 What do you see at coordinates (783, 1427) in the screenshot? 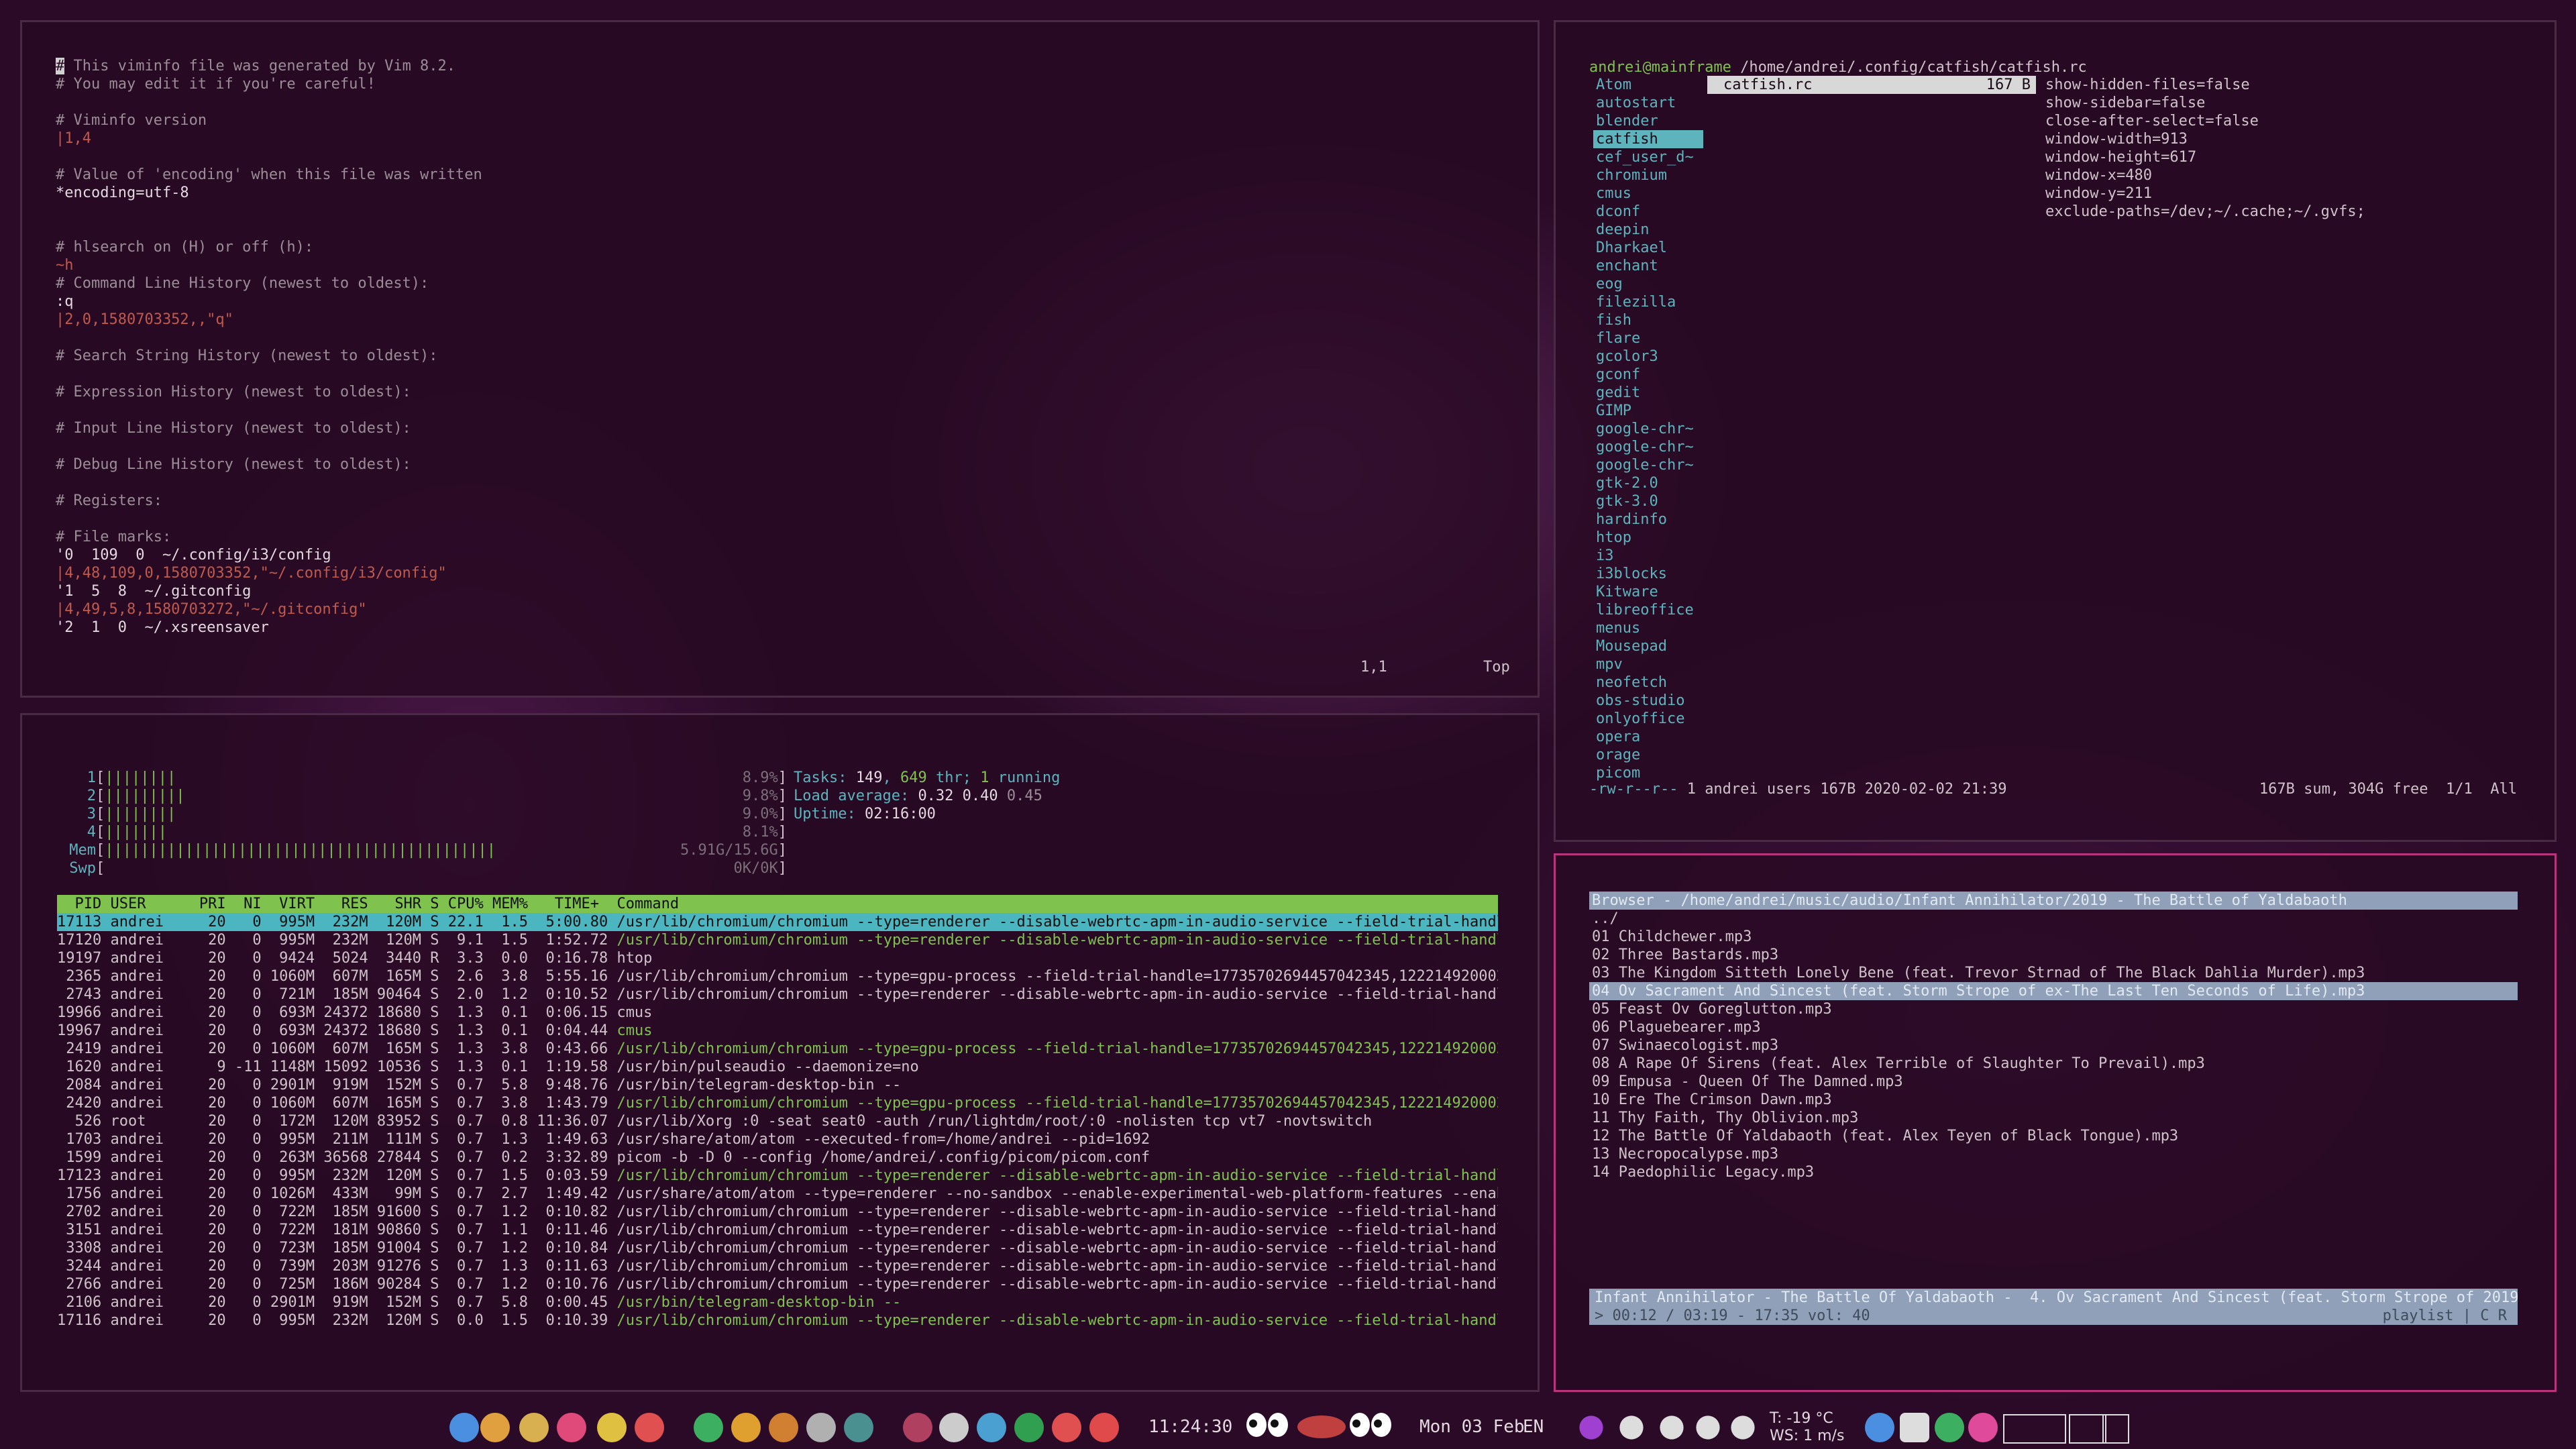
I see `archive-icon` at bounding box center [783, 1427].